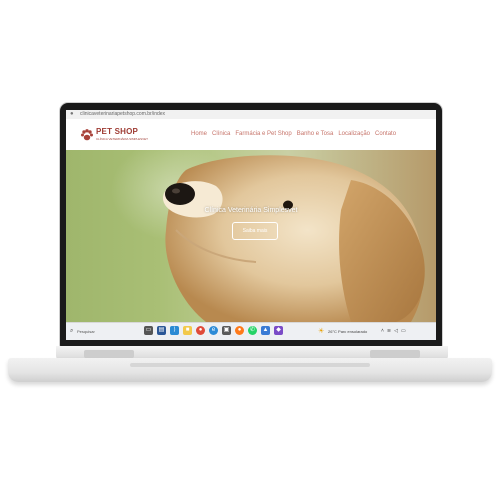 The height and width of the screenshot is (500, 500). Describe the element at coordinates (382, 331) in the screenshot. I see `chevron-up-icon: ˄` at that location.